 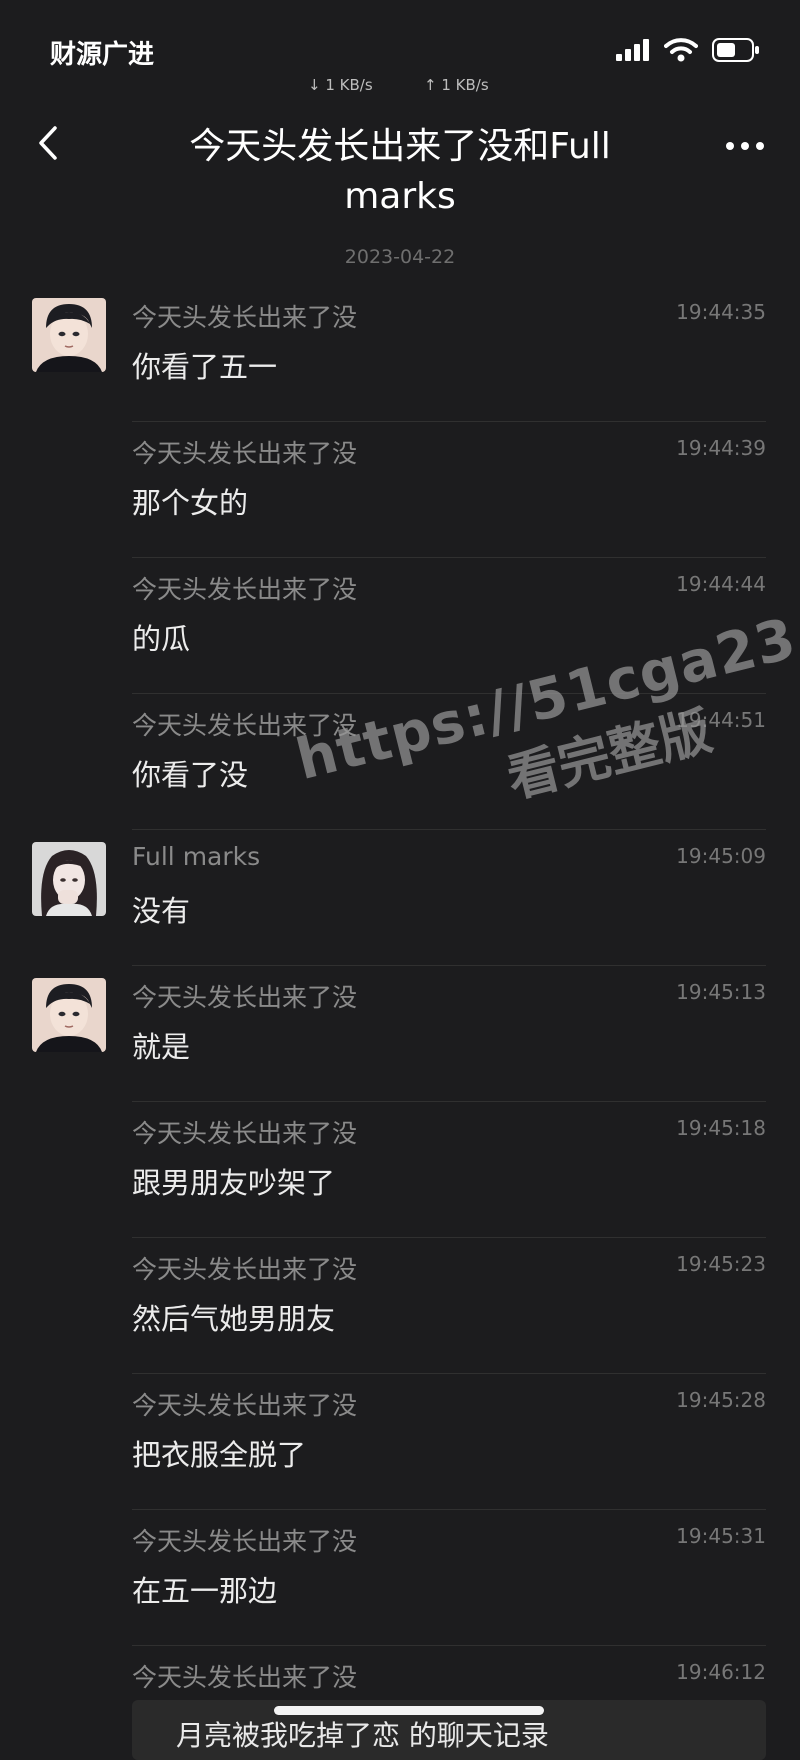 I want to click on chat-record-title: 月亮被我吃掉了恋 的聊天记录, so click(x=362, y=1735).